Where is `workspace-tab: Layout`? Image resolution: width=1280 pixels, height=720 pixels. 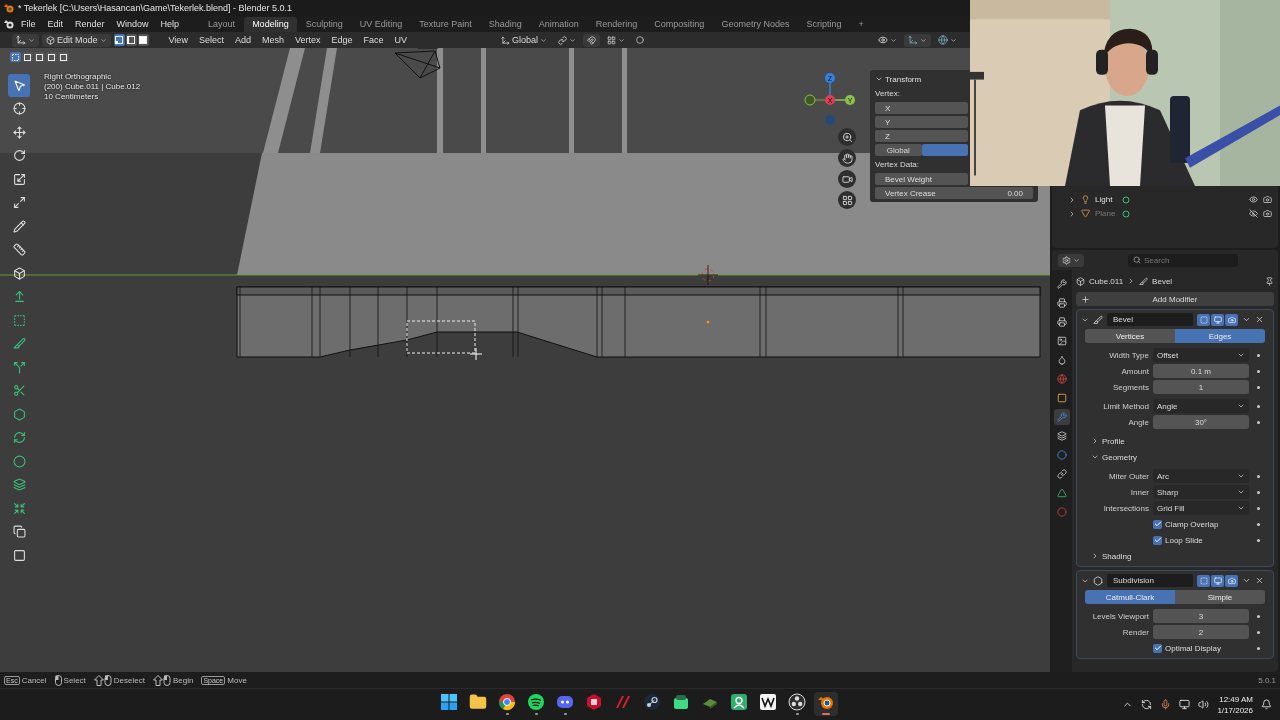 workspace-tab: Layout is located at coordinates (222, 24).